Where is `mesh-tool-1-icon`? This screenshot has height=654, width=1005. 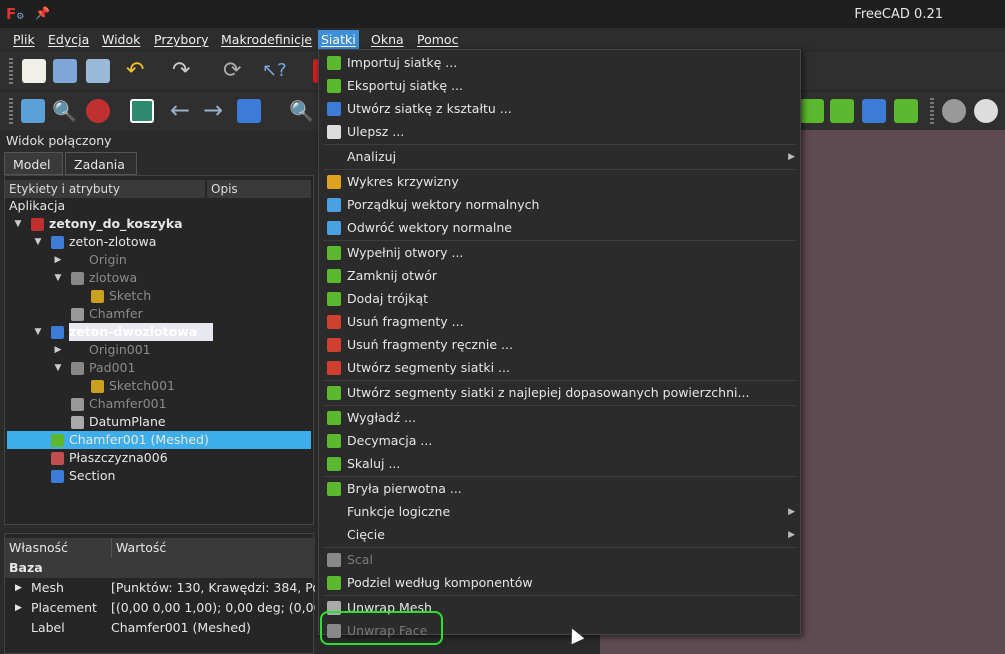 mesh-tool-1-icon is located at coordinates (812, 111).